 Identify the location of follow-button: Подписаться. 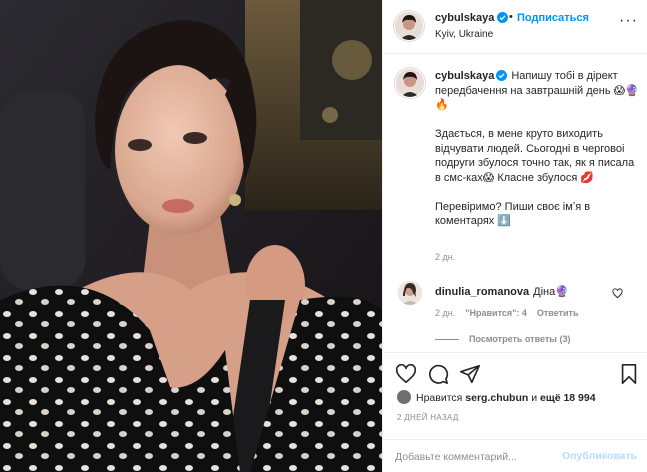
(553, 18).